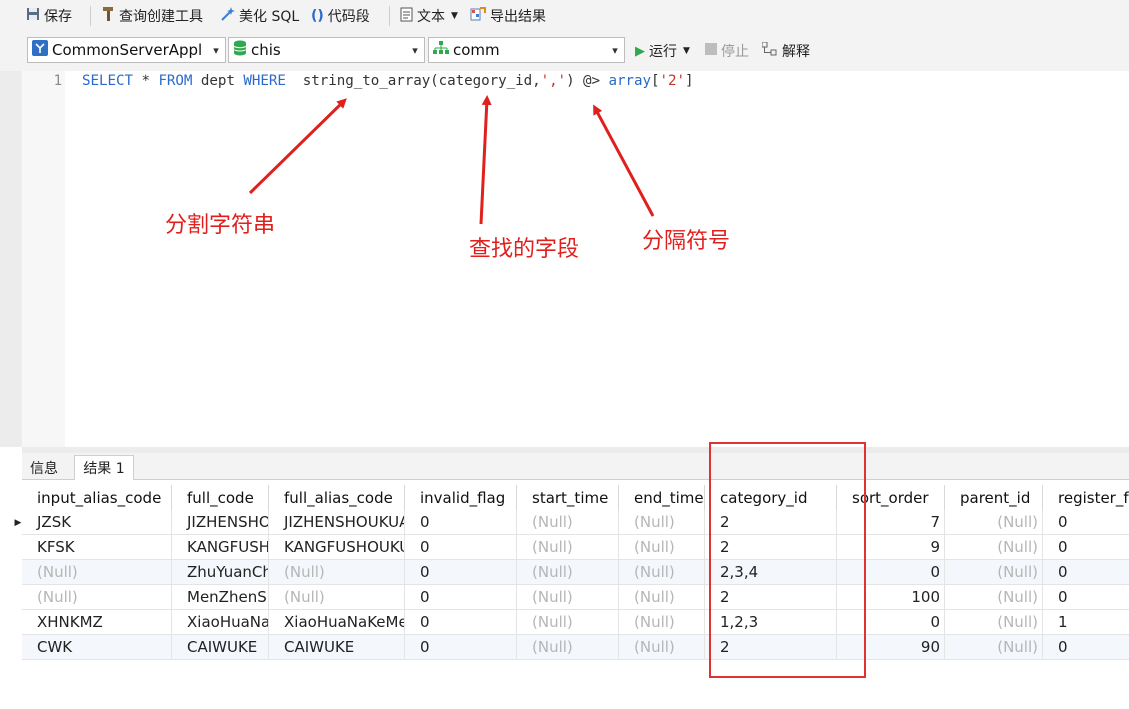  Describe the element at coordinates (220, 622) in the screenshot. I see `cell-full-code: XiaoHuaNaKe` at that location.